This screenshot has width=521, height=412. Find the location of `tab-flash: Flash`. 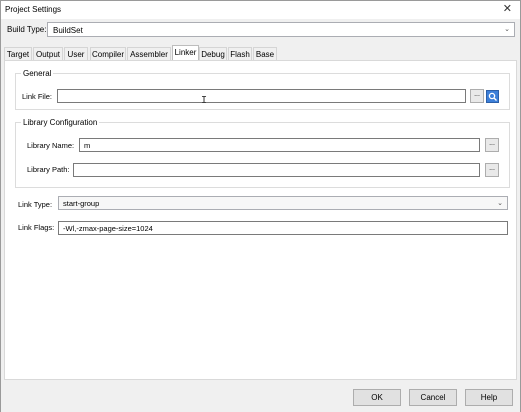

tab-flash: Flash is located at coordinates (240, 54).